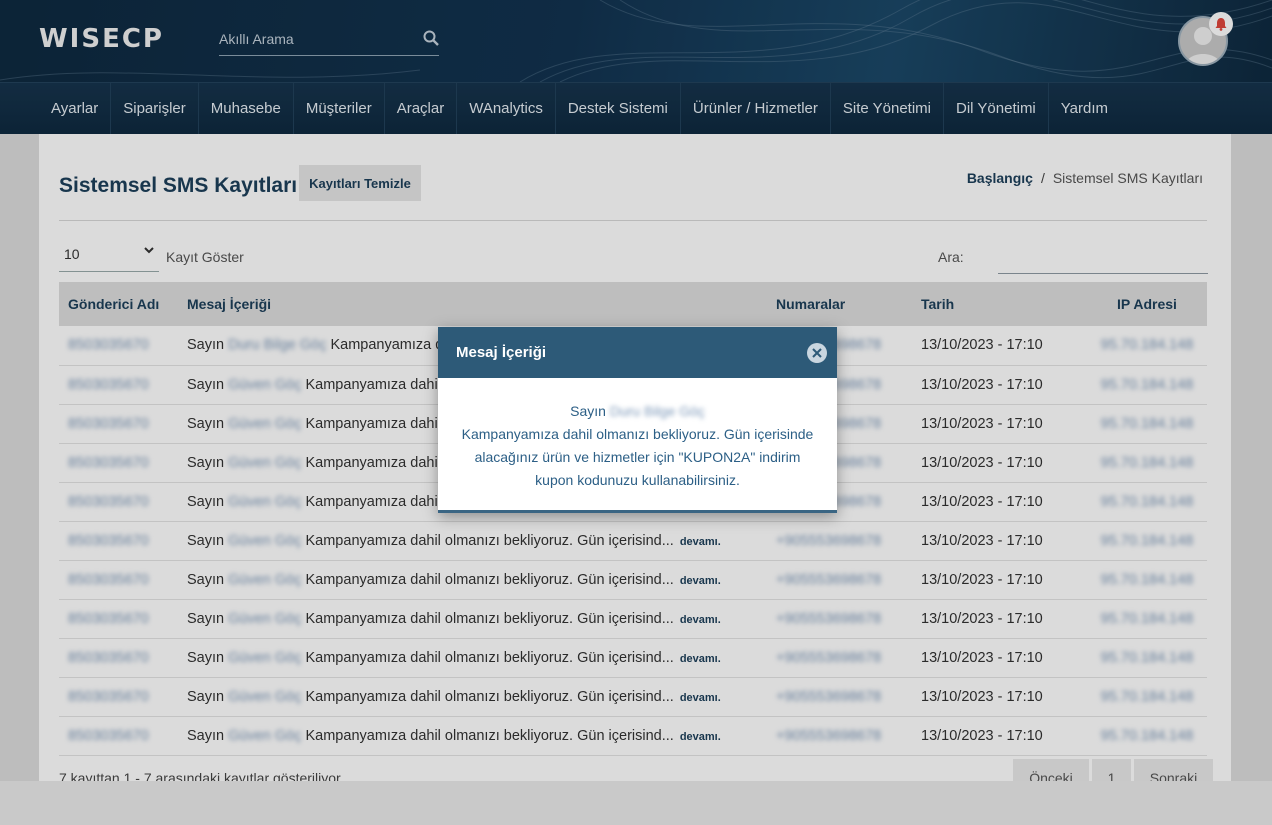 The width and height of the screenshot is (1272, 825). I want to click on close-icon, so click(817, 353).